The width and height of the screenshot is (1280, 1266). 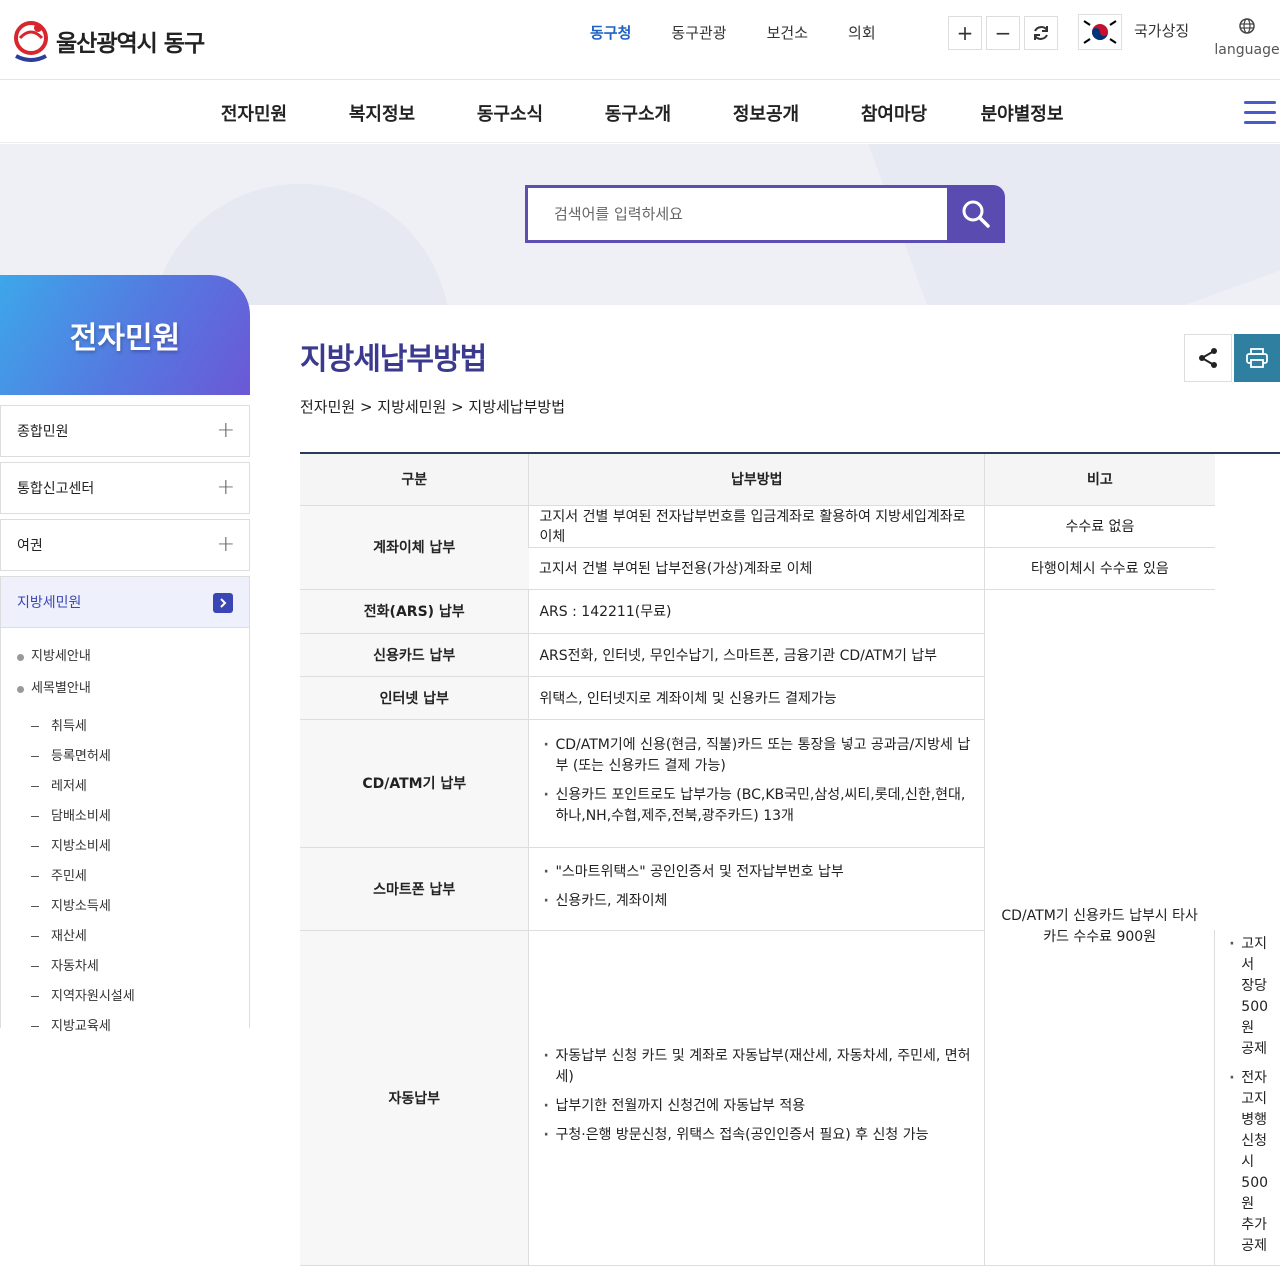 I want to click on column-header: 납부방법, so click(x=756, y=479).